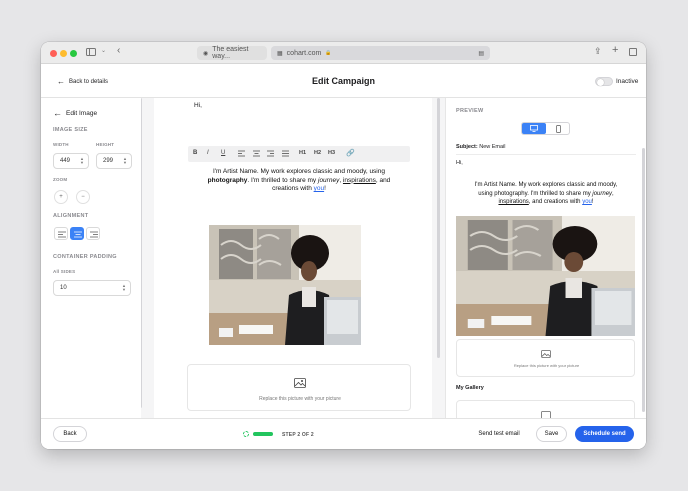  What do you see at coordinates (82, 113) in the screenshot?
I see `edit-image-title: Edit Image` at bounding box center [82, 113].